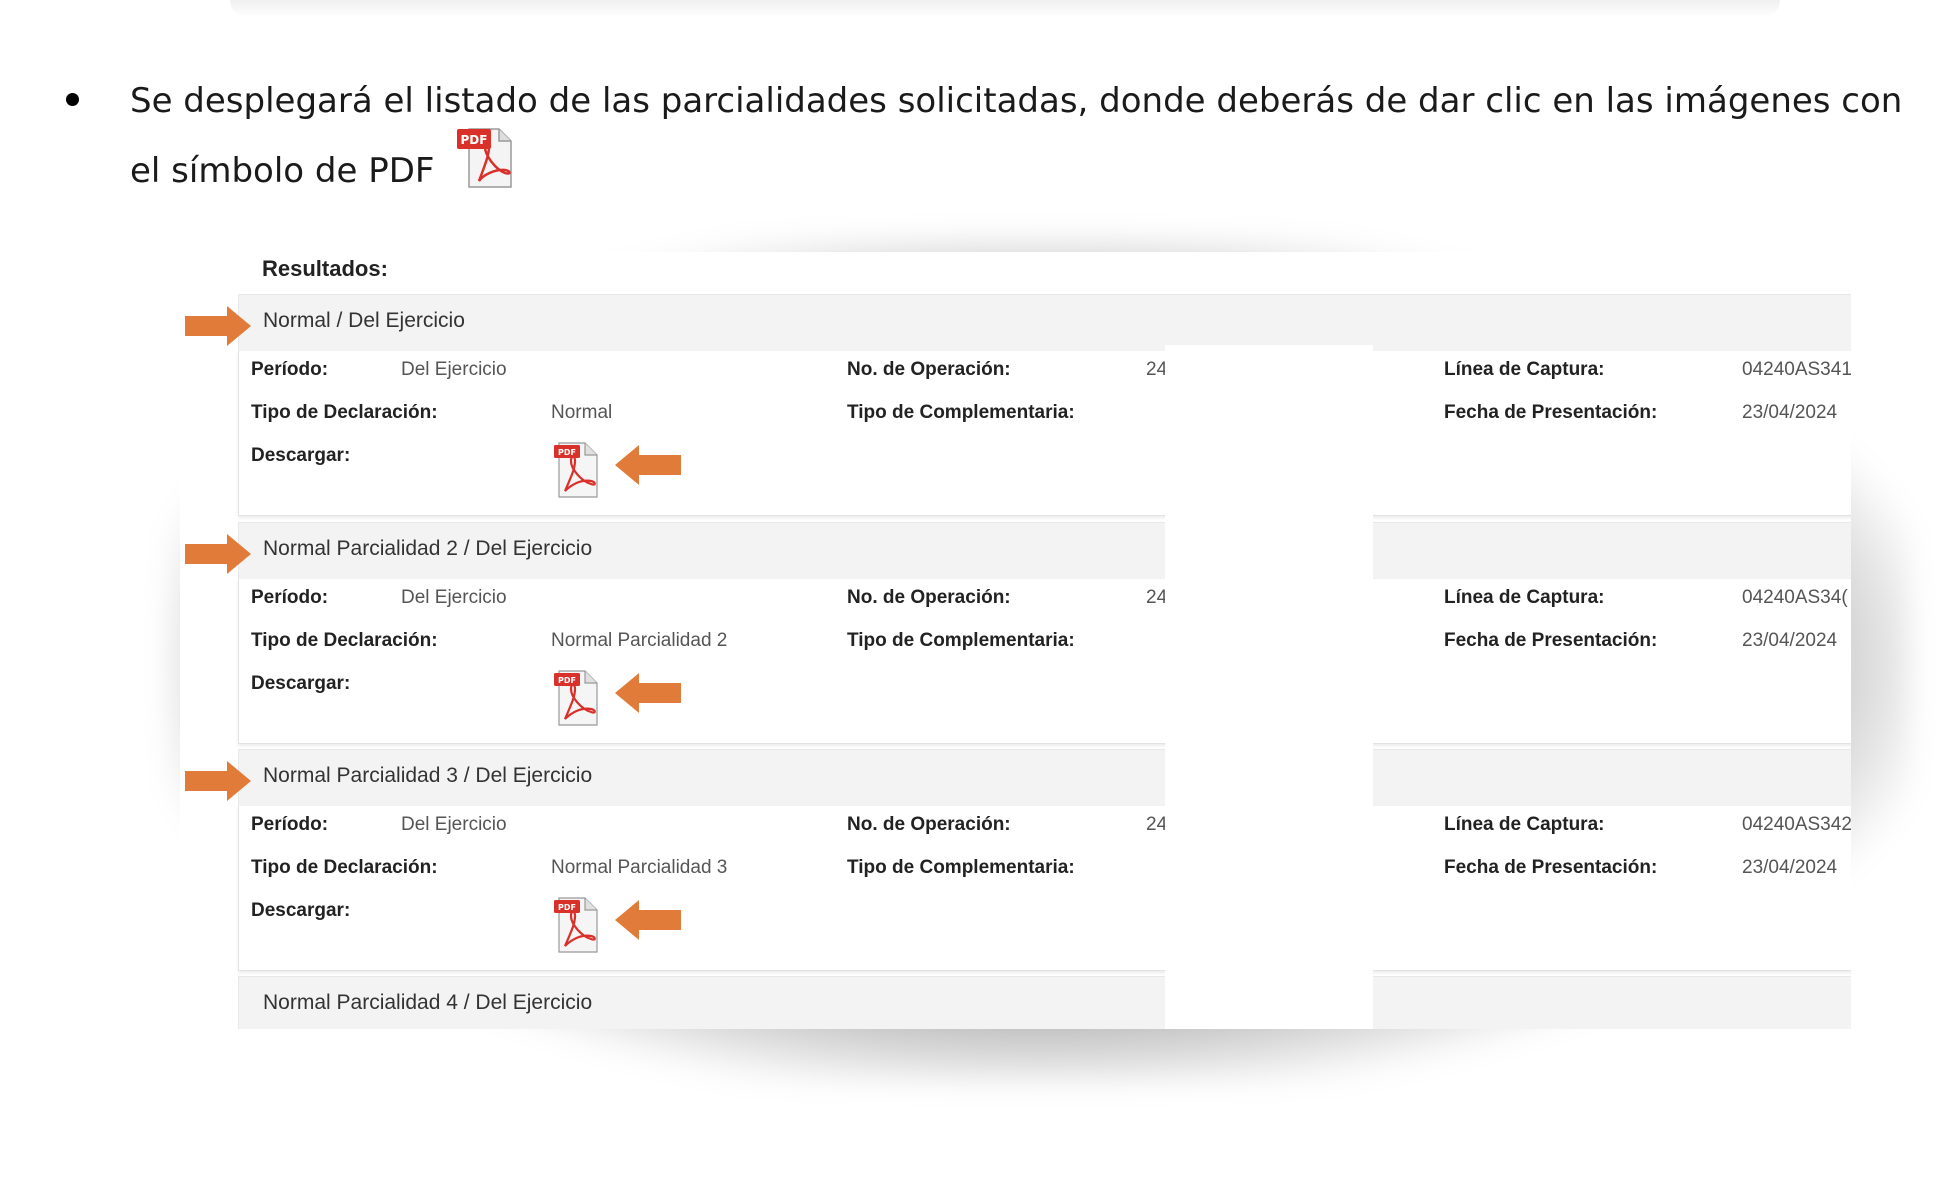 This screenshot has width=1952, height=1198. Describe the element at coordinates (72, 99) in the screenshot. I see `bullet-point` at that location.